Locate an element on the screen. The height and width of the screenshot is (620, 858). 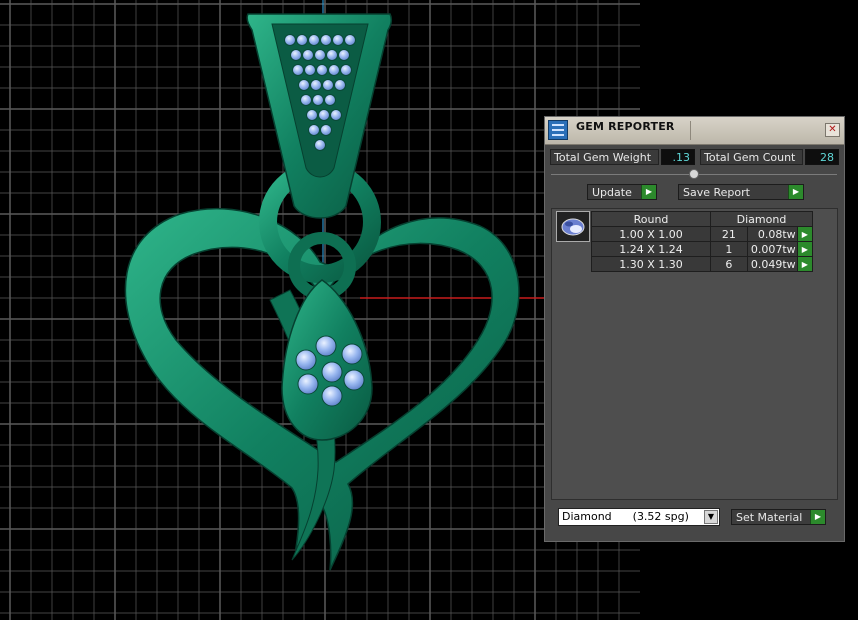
material-header: Diamond is located at coordinates (761, 219).